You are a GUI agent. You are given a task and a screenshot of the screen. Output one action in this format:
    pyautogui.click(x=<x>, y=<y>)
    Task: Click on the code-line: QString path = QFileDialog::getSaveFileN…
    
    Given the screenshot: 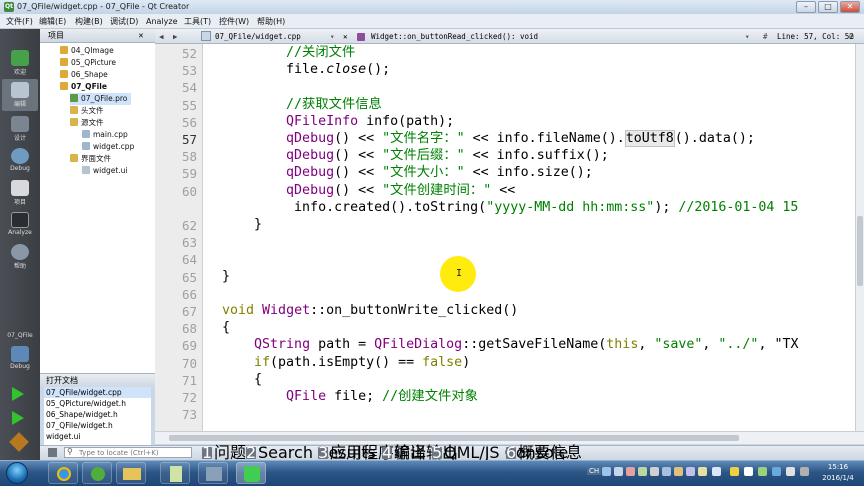 What is the action you would take?
    pyautogui.click(x=510, y=345)
    